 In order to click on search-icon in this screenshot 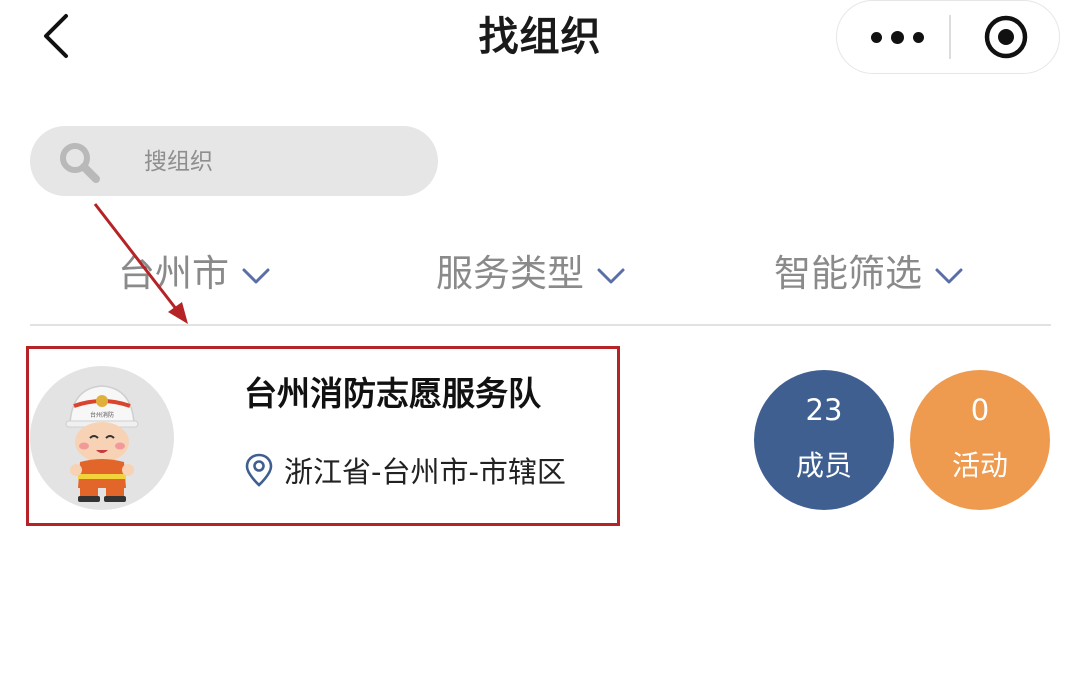, I will do `click(80, 163)`.